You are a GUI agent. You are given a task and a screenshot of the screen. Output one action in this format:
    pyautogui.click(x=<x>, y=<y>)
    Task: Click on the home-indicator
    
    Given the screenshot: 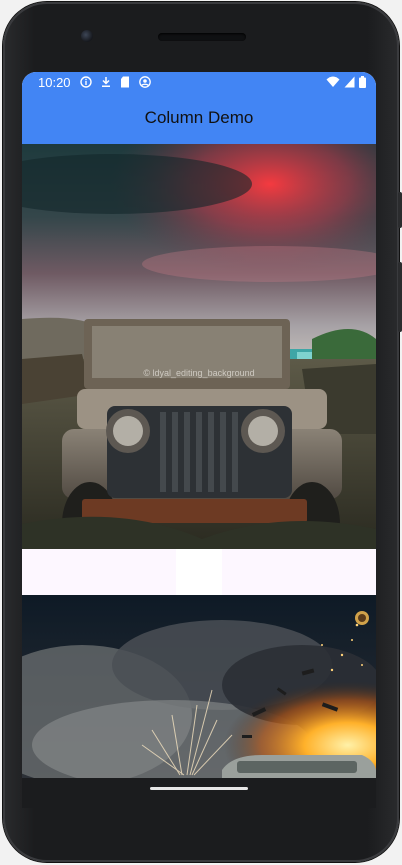 What is the action you would take?
    pyautogui.click(x=199, y=788)
    